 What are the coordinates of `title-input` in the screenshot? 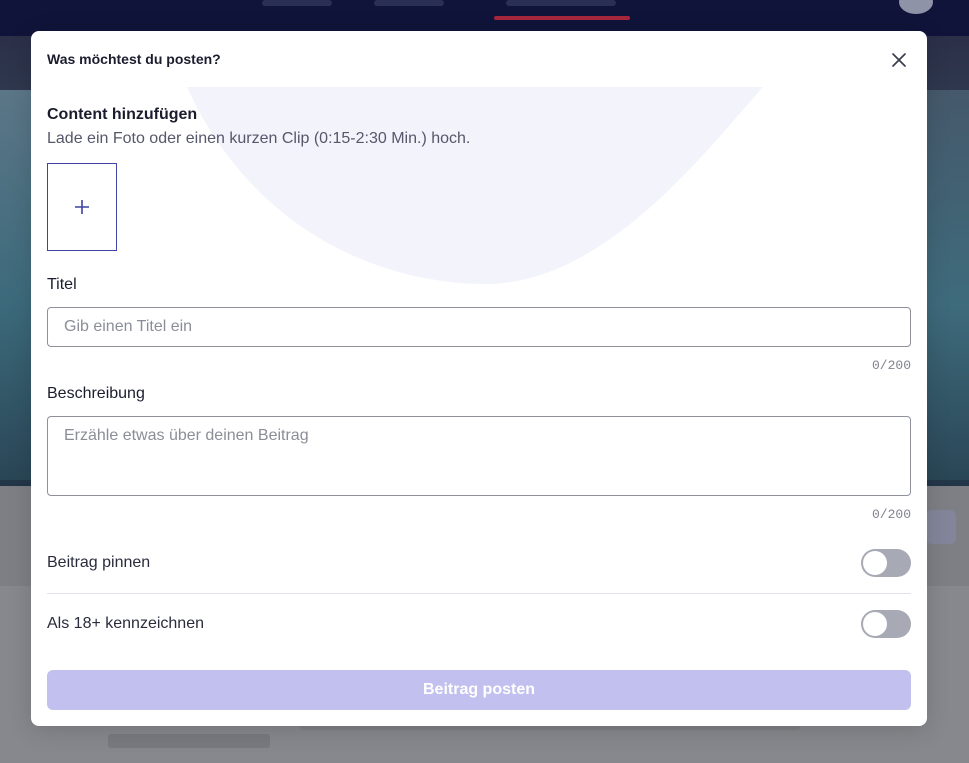 It's located at (479, 327).